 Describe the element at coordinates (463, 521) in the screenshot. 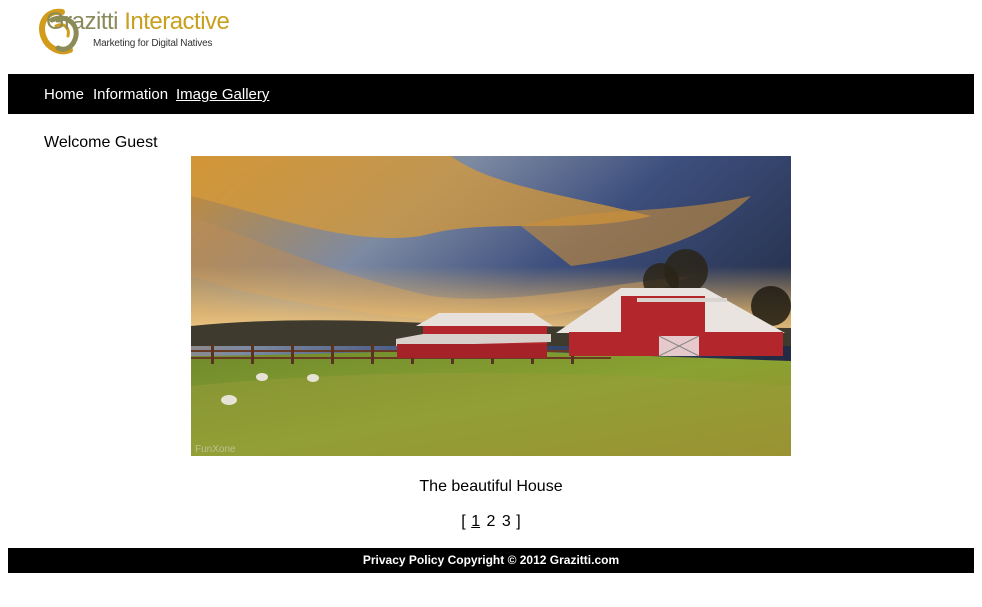

I see `pager-open-bracket: [` at that location.